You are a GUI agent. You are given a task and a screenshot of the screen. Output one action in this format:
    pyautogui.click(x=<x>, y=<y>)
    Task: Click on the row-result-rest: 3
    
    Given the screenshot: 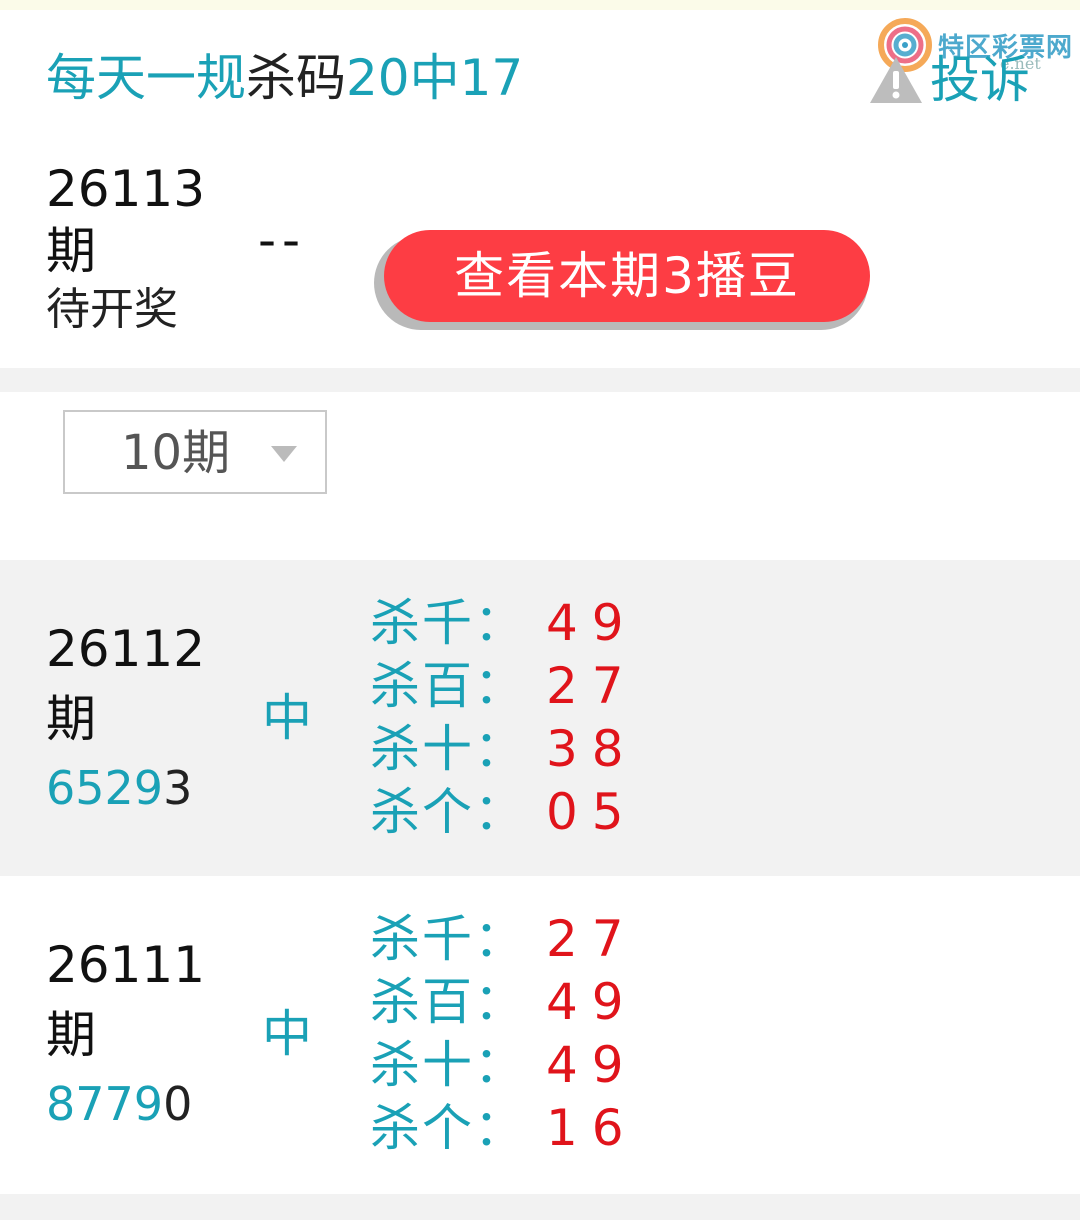 What is the action you would take?
    pyautogui.click(x=178, y=788)
    